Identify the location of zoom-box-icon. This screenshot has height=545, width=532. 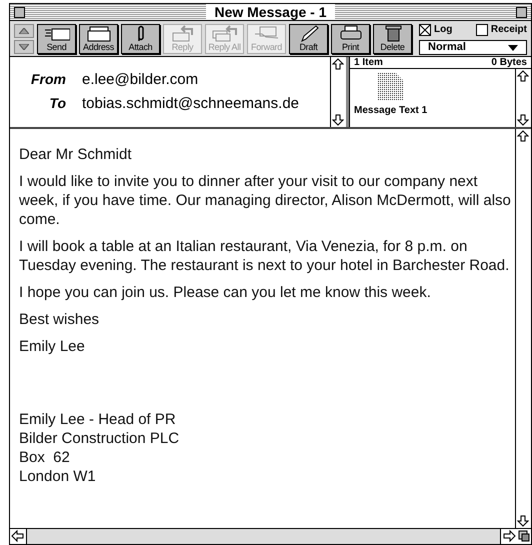
(521, 12).